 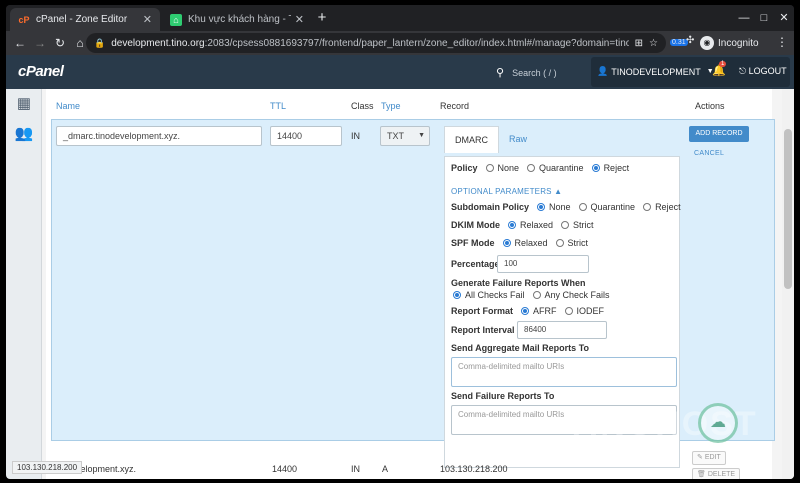 I want to click on name-input: _dmarc.tinodevelopment.xyz., so click(x=159, y=136).